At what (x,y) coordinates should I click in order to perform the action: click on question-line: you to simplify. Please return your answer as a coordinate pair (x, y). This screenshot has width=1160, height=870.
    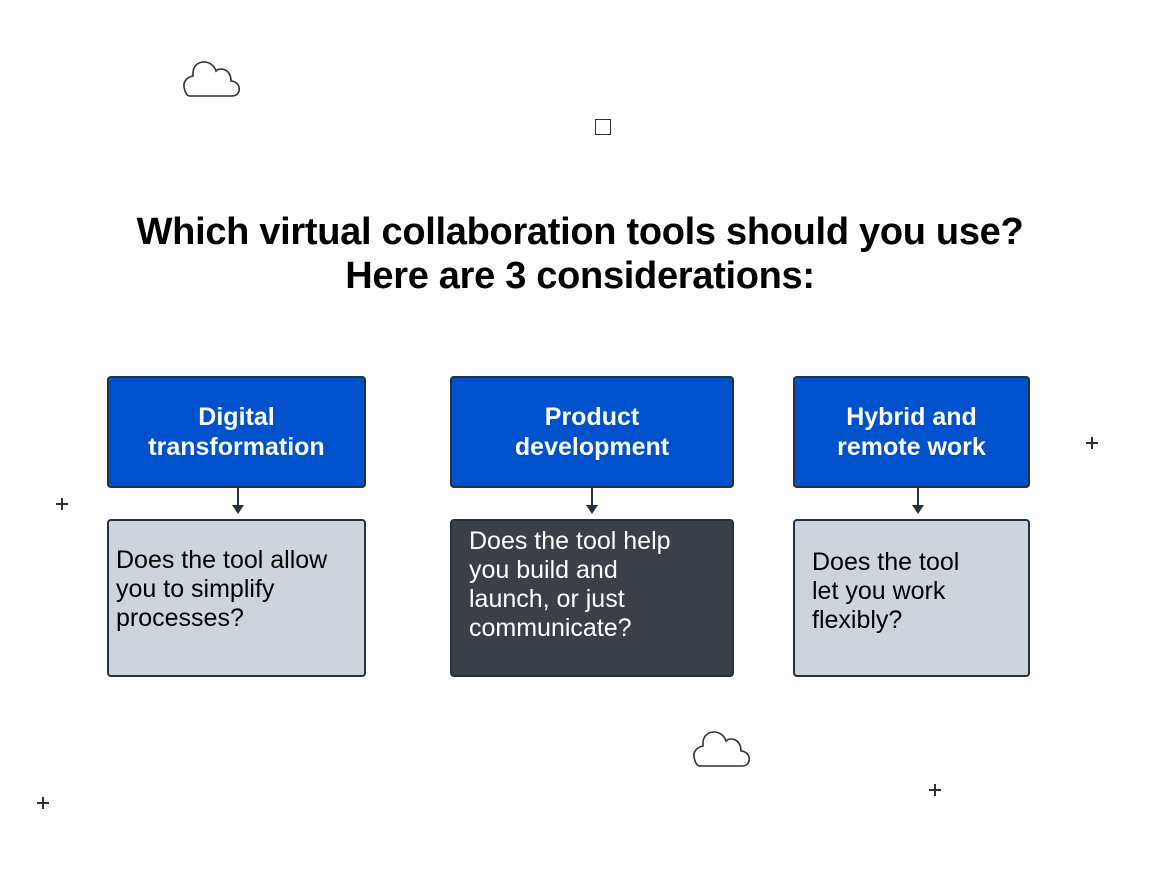
    Looking at the image, I should click on (195, 588).